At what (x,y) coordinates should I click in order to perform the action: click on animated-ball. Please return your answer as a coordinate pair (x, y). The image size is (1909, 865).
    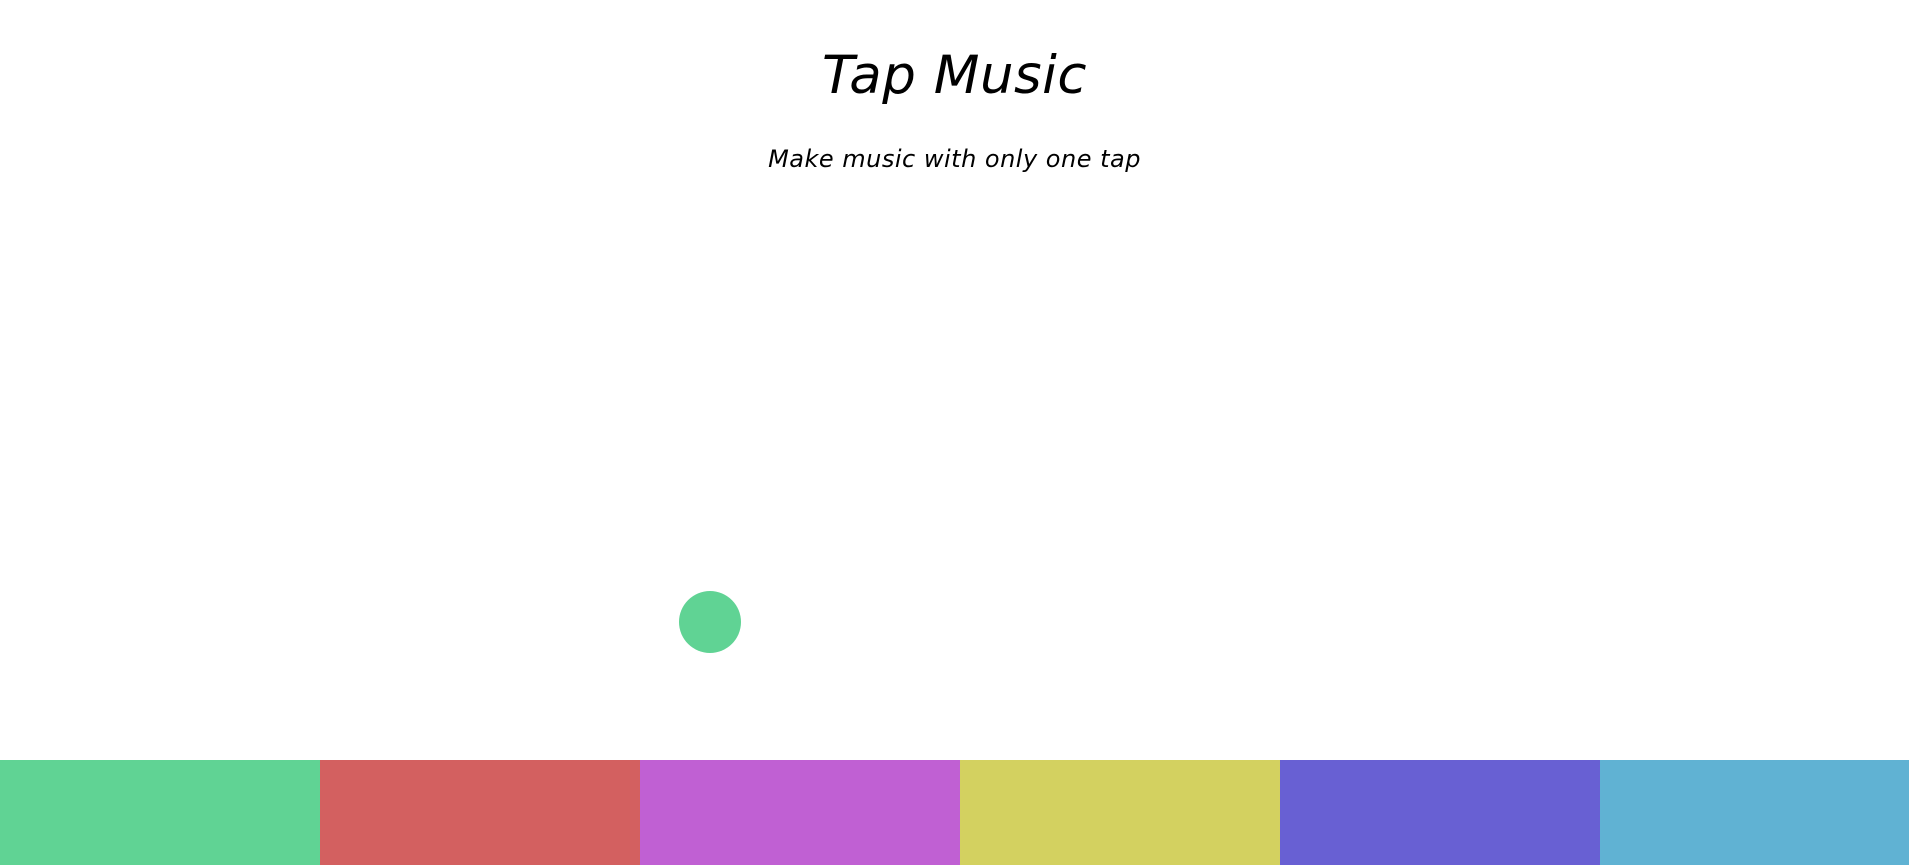
    Looking at the image, I should click on (710, 622).